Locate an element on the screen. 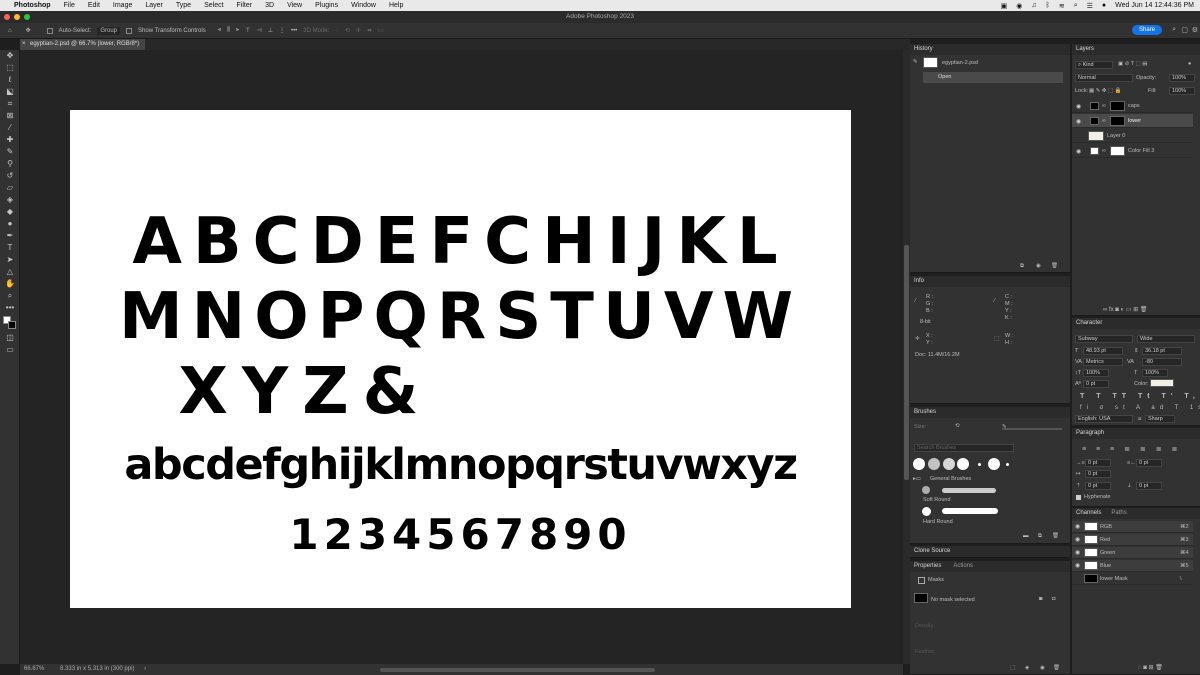 Image resolution: width=1200 pixels, height=675 pixels. hyphenate-checkbox is located at coordinates (1078, 497).